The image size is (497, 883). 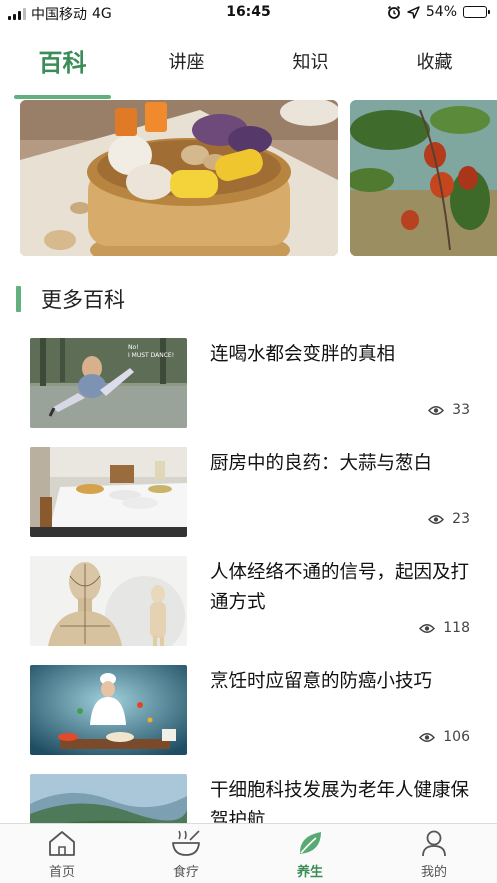 What do you see at coordinates (310, 843) in the screenshot?
I see `leaf-icon` at bounding box center [310, 843].